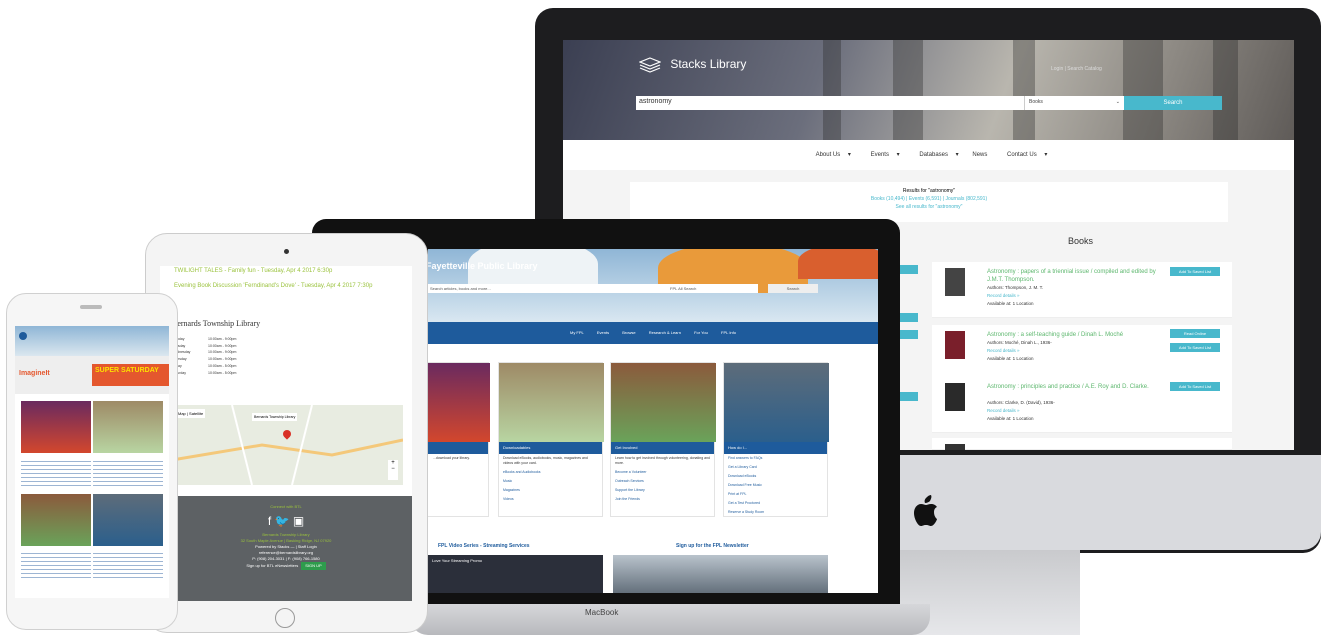 This screenshot has width=1321, height=635. I want to click on nav-label: Contact Us, so click(1022, 155).